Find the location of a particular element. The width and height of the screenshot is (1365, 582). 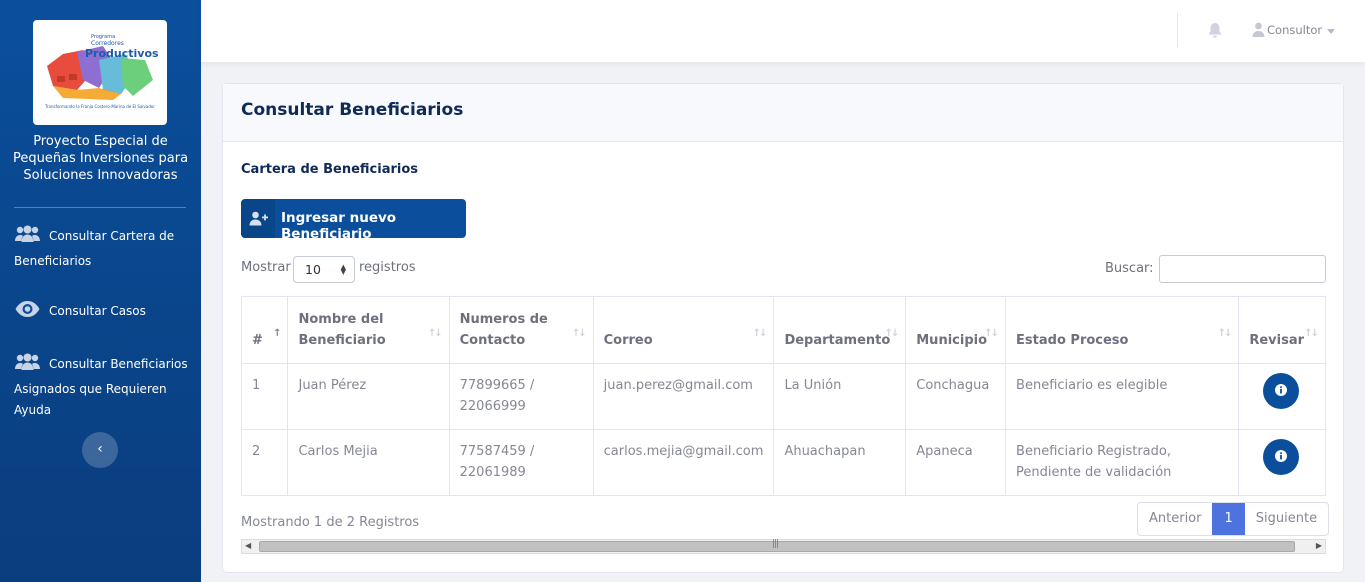

sidebar-toggle-button: ‹ is located at coordinates (100, 450).